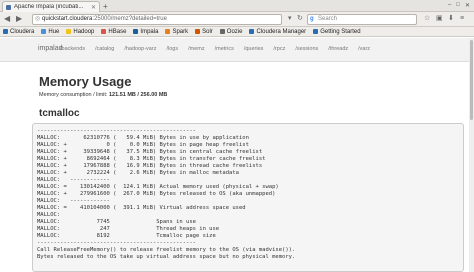 This screenshot has height=272, width=474. Describe the element at coordinates (458, 5) in the screenshot. I see `maximize-icon: □` at that location.